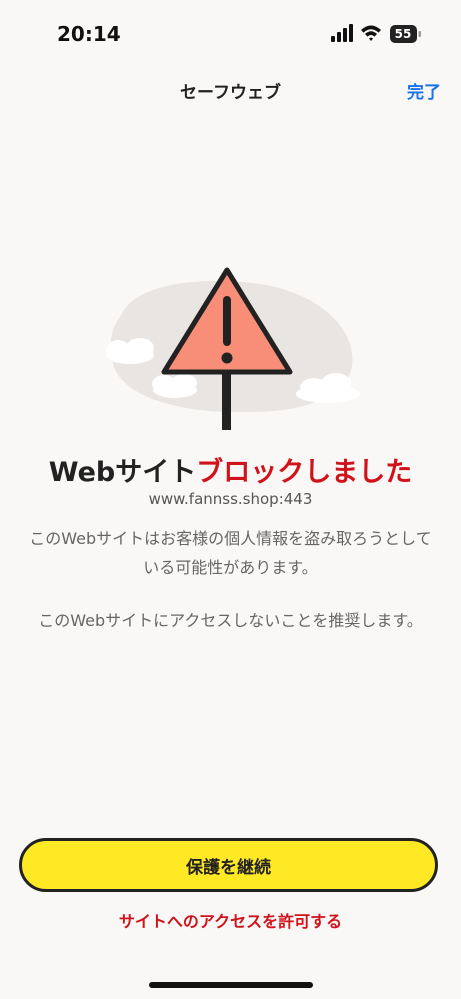 The width and height of the screenshot is (461, 999). What do you see at coordinates (230, 620) in the screenshot?
I see `recommendation-message: このWebサイトにアクセスしないことを推奨します。` at bounding box center [230, 620].